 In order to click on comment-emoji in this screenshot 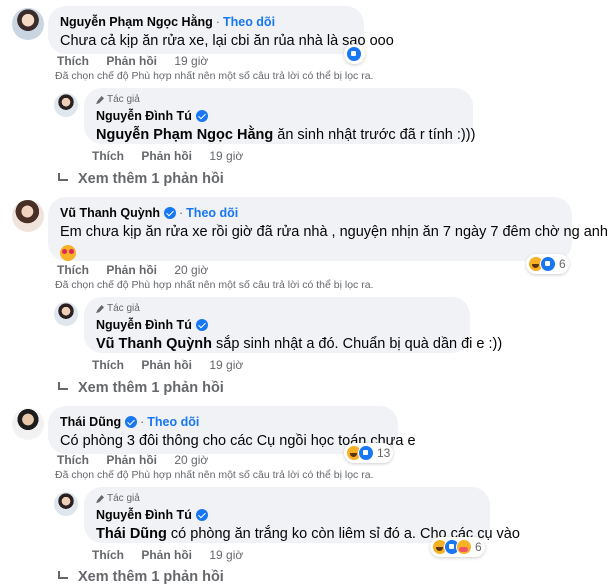, I will do `click(310, 253)`.